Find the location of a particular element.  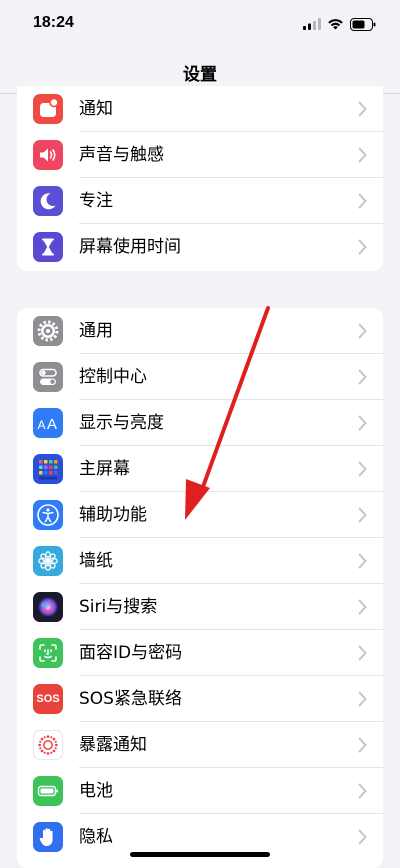

settings-row-face-id: 面容ID与密码 is located at coordinates (200, 653).